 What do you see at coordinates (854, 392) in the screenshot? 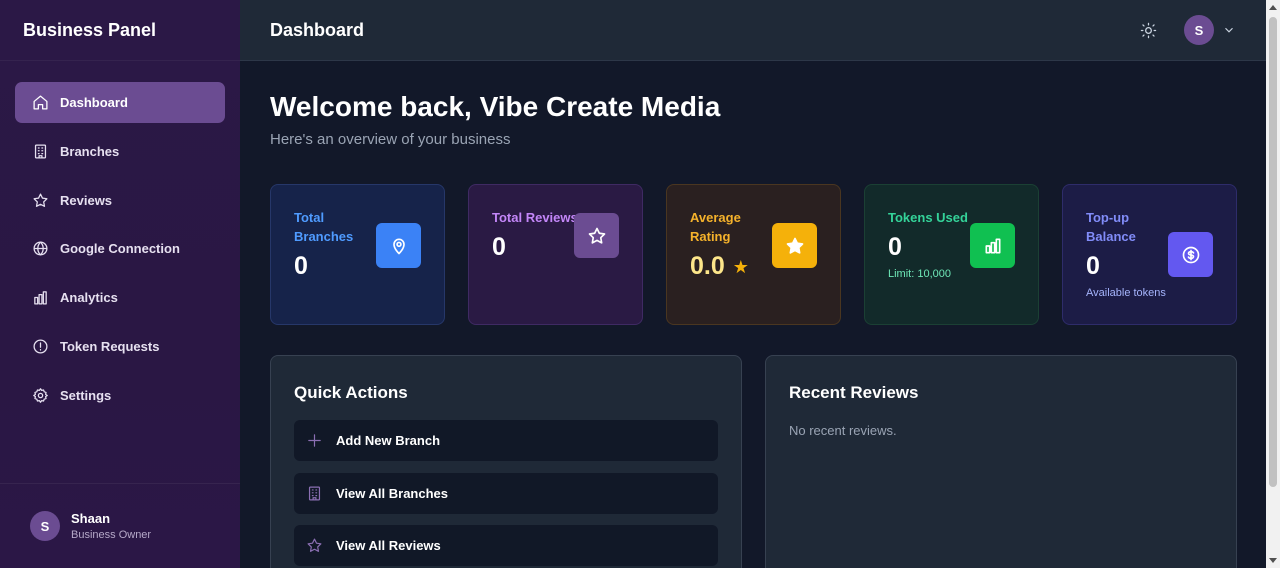
I see `recent-reviews-title: Recent Reviews` at bounding box center [854, 392].